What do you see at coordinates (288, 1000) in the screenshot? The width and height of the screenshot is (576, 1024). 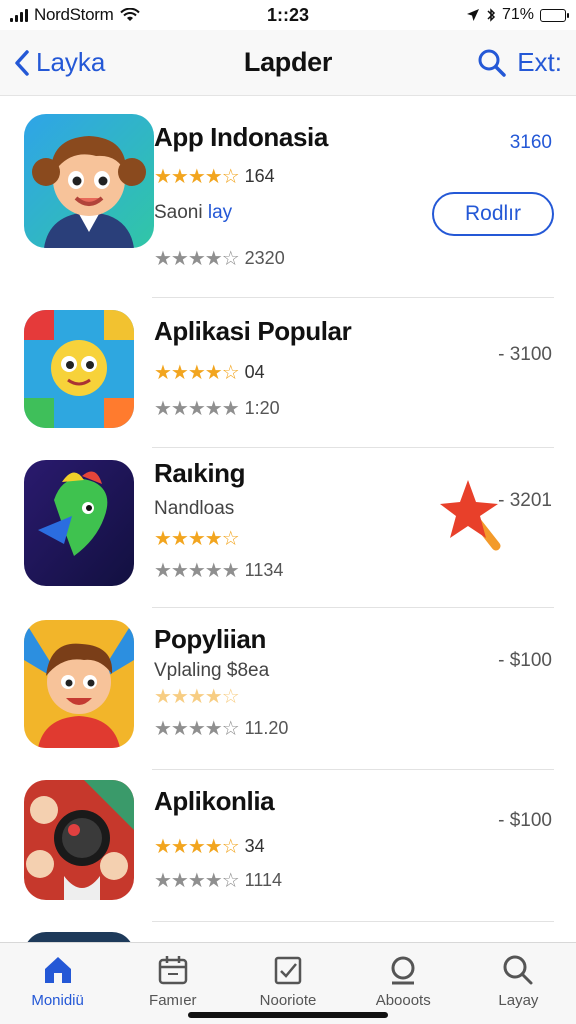 I see `tab-label: Nooriote` at bounding box center [288, 1000].